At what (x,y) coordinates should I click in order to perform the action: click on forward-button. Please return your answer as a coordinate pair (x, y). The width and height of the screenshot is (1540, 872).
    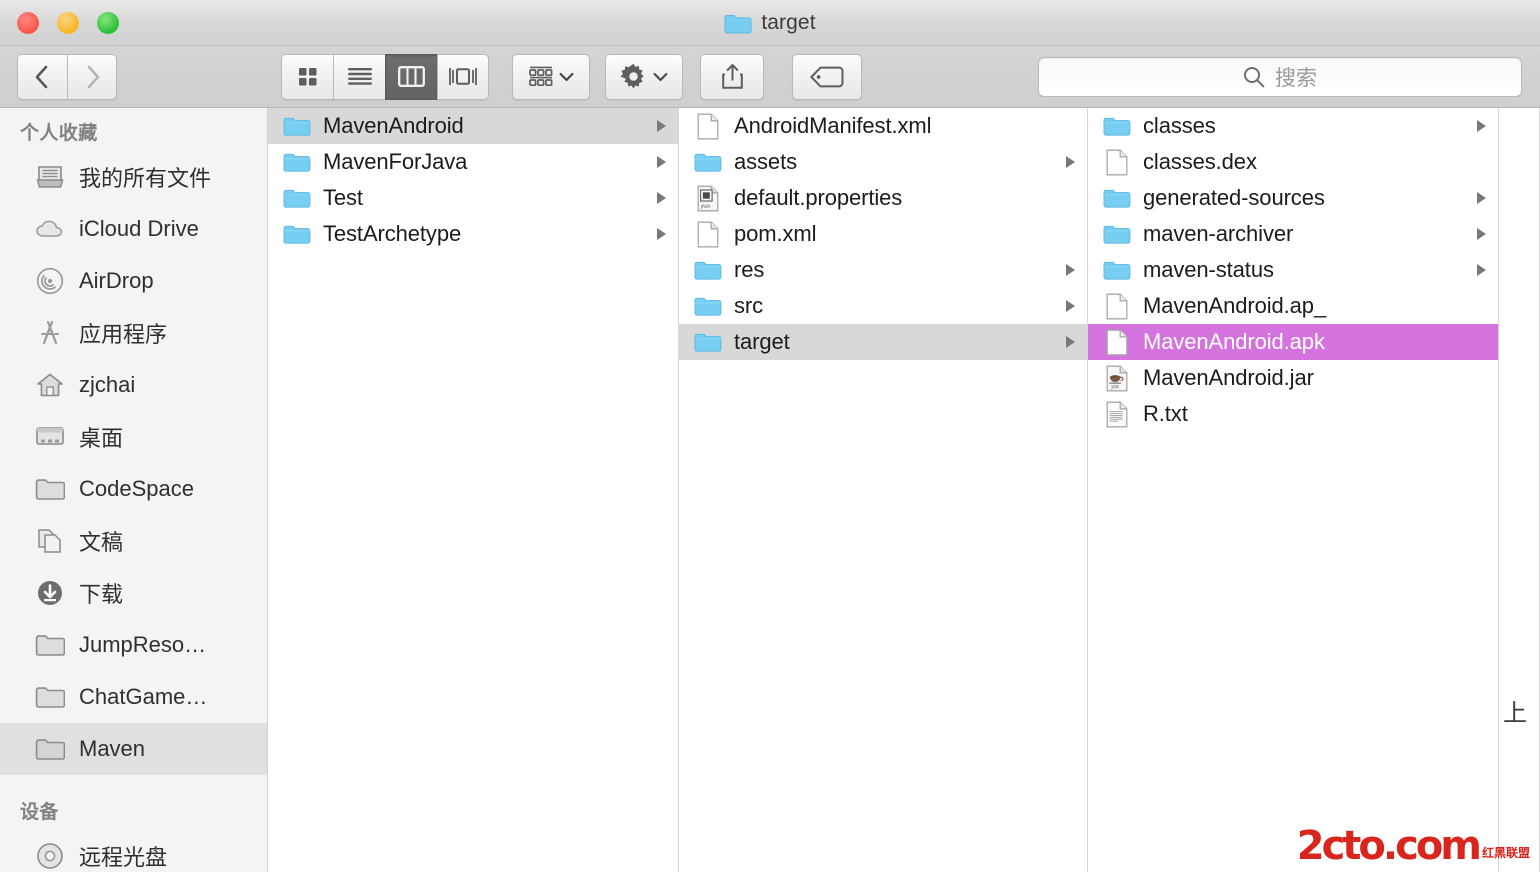
    Looking at the image, I should click on (92, 76).